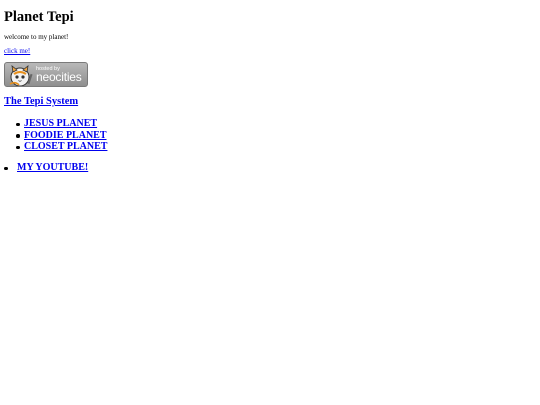 The image size is (540, 405). Describe the element at coordinates (41, 102) in the screenshot. I see `tepi-system-link: The Tepi System` at that location.